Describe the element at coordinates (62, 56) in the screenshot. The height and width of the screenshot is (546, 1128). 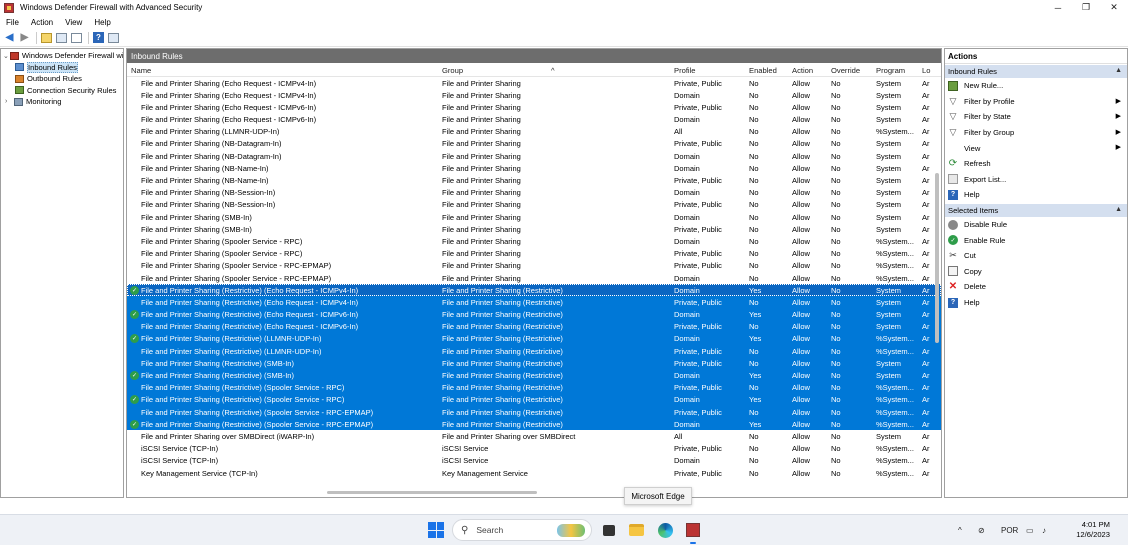
I see `tree-root: ⌄ Windows Defender Firewall witl` at that location.